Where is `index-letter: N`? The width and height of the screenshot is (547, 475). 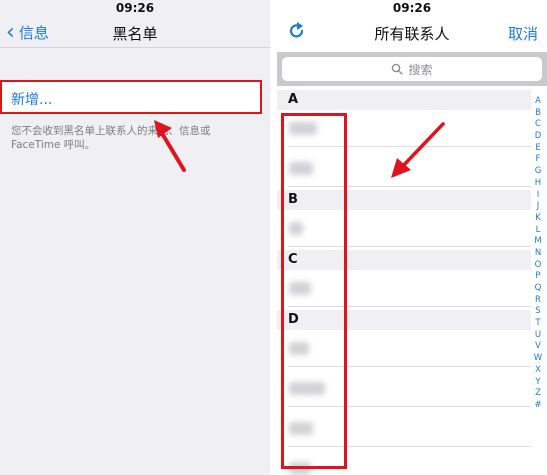 index-letter: N is located at coordinates (538, 254).